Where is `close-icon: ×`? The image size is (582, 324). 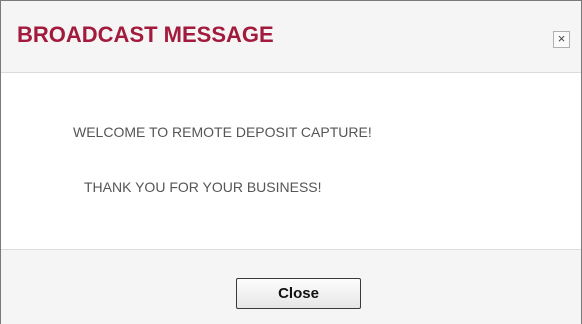 close-icon: × is located at coordinates (561, 39).